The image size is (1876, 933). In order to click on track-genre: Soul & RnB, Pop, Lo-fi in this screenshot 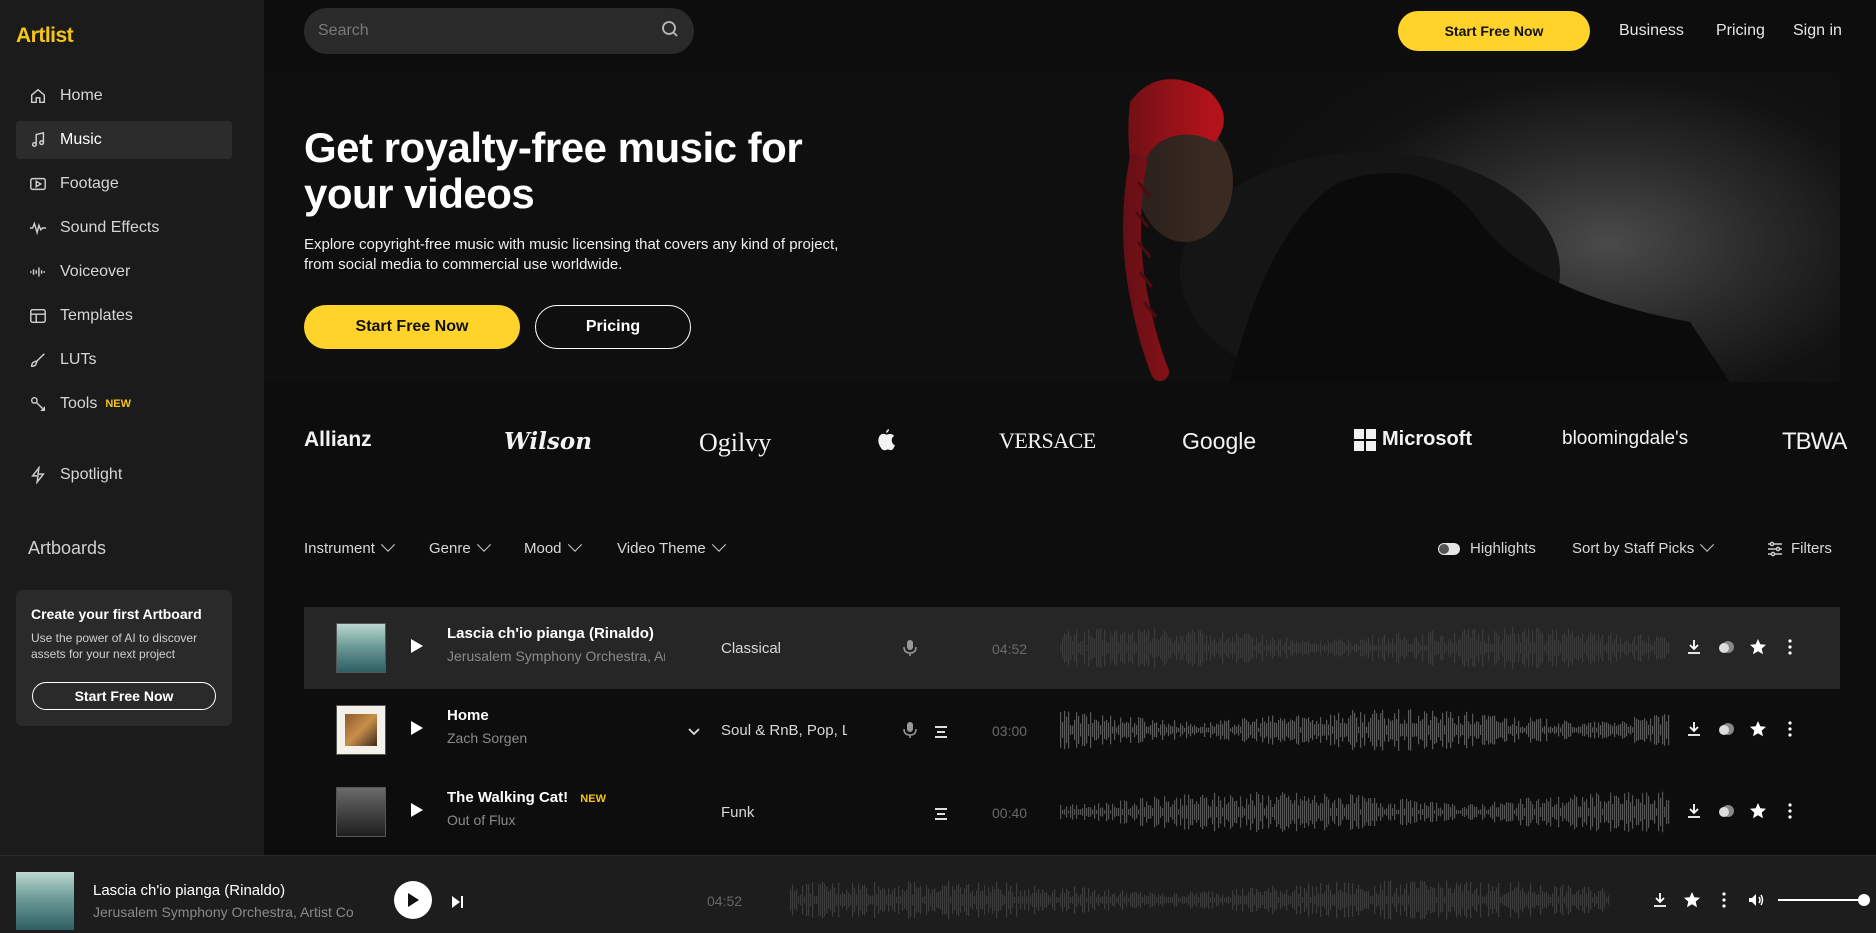, I will do `click(784, 730)`.